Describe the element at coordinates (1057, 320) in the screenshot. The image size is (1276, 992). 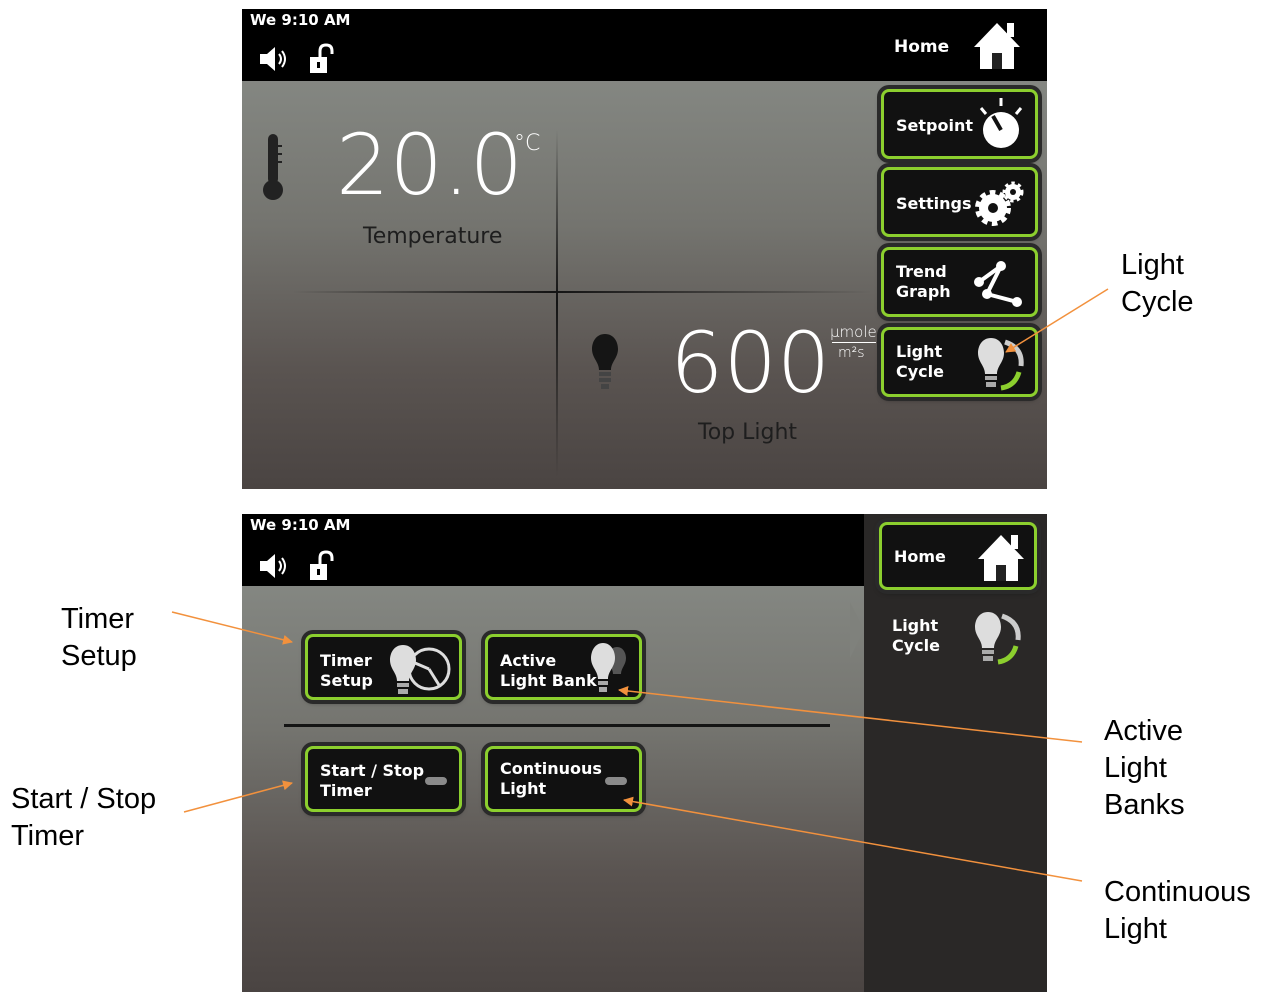
I see `arrow-light-cycle` at that location.